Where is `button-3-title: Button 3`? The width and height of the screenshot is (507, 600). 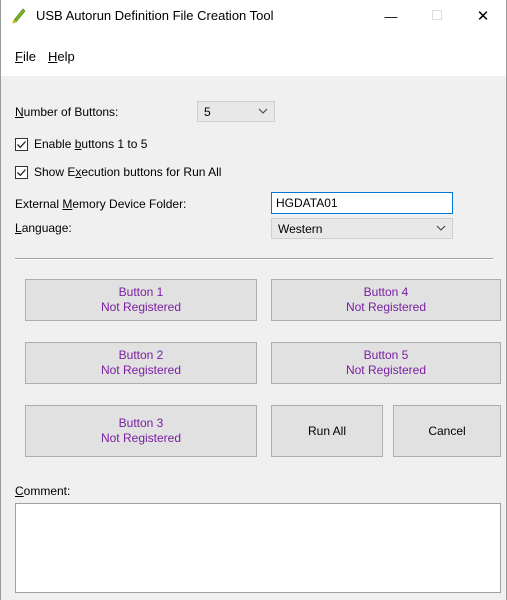
button-3-title: Button 3 is located at coordinates (141, 423).